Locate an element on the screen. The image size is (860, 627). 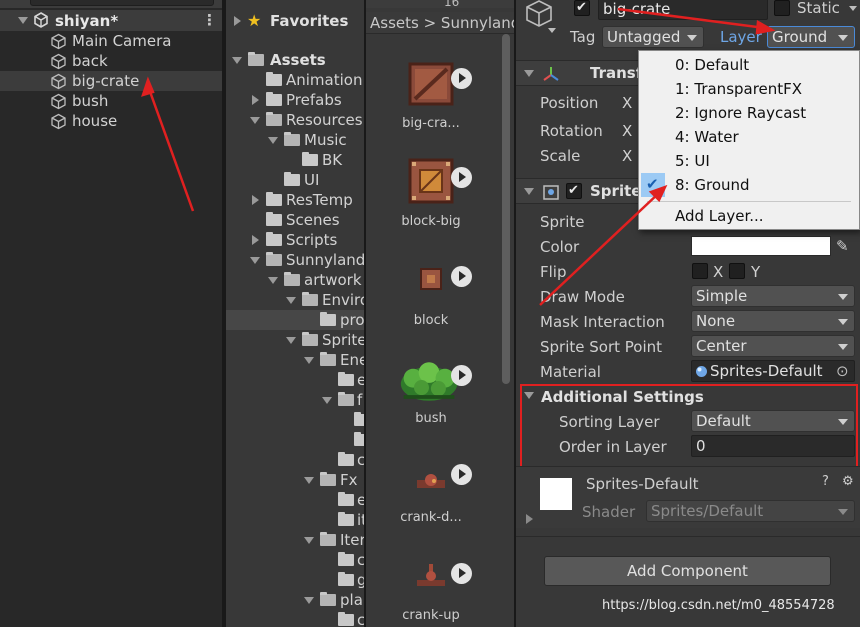
tree-environment: Enviro is located at coordinates (295, 300).